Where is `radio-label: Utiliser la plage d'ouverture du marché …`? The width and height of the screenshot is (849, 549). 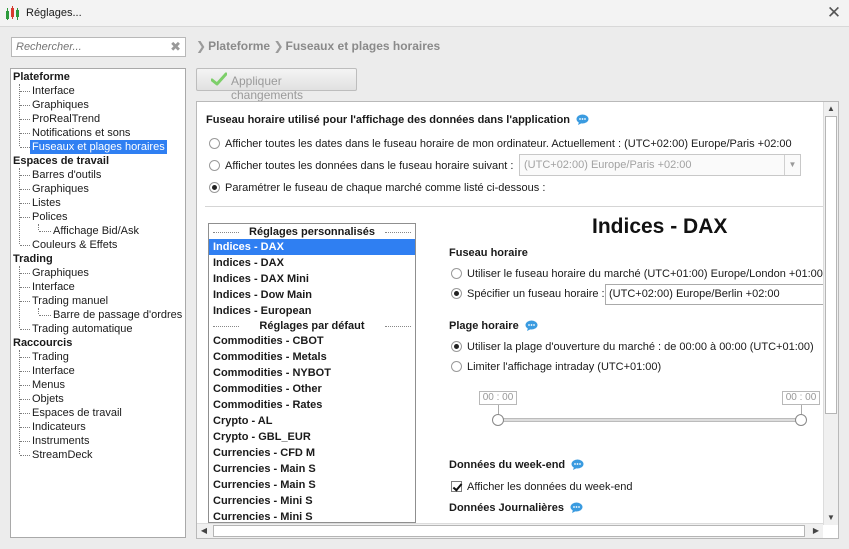
radio-label: Utiliser la plage d'ouverture du marché … is located at coordinates (640, 347).